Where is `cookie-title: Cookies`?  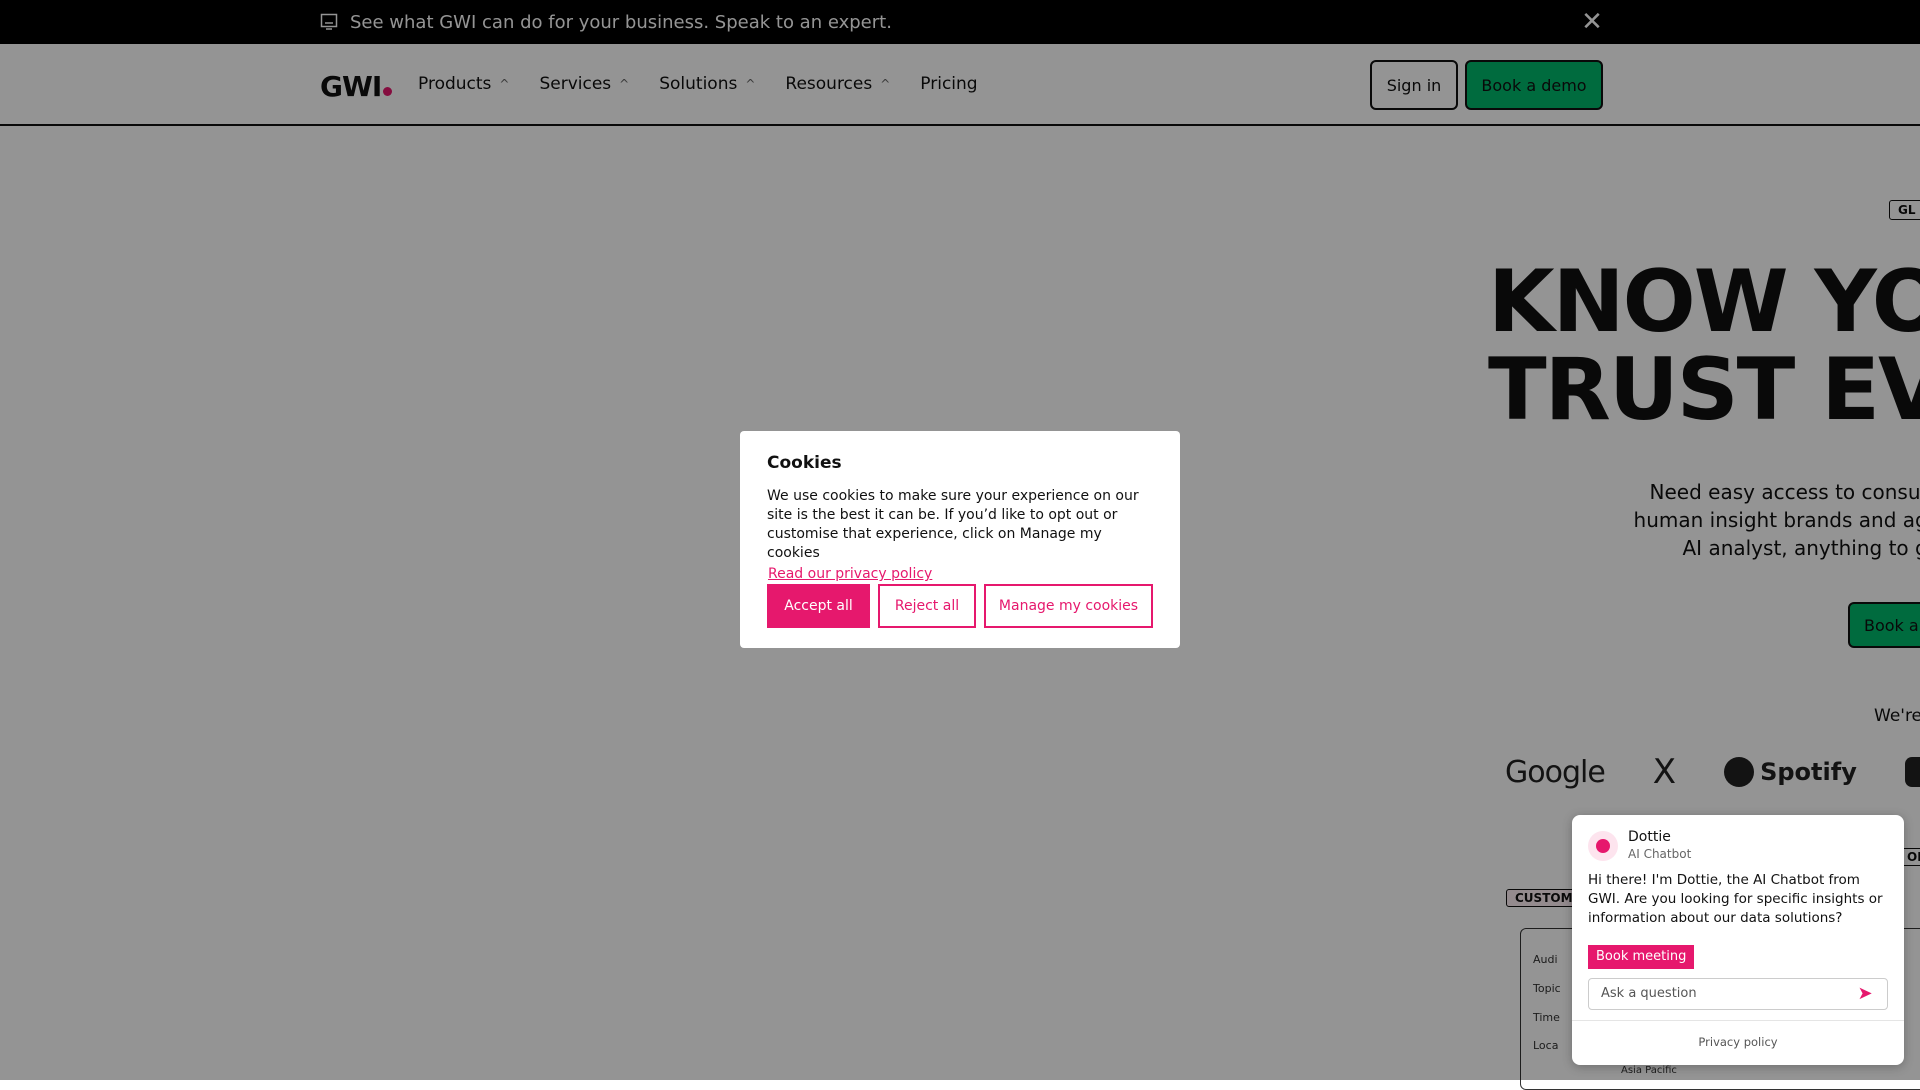 cookie-title: Cookies is located at coordinates (804, 463).